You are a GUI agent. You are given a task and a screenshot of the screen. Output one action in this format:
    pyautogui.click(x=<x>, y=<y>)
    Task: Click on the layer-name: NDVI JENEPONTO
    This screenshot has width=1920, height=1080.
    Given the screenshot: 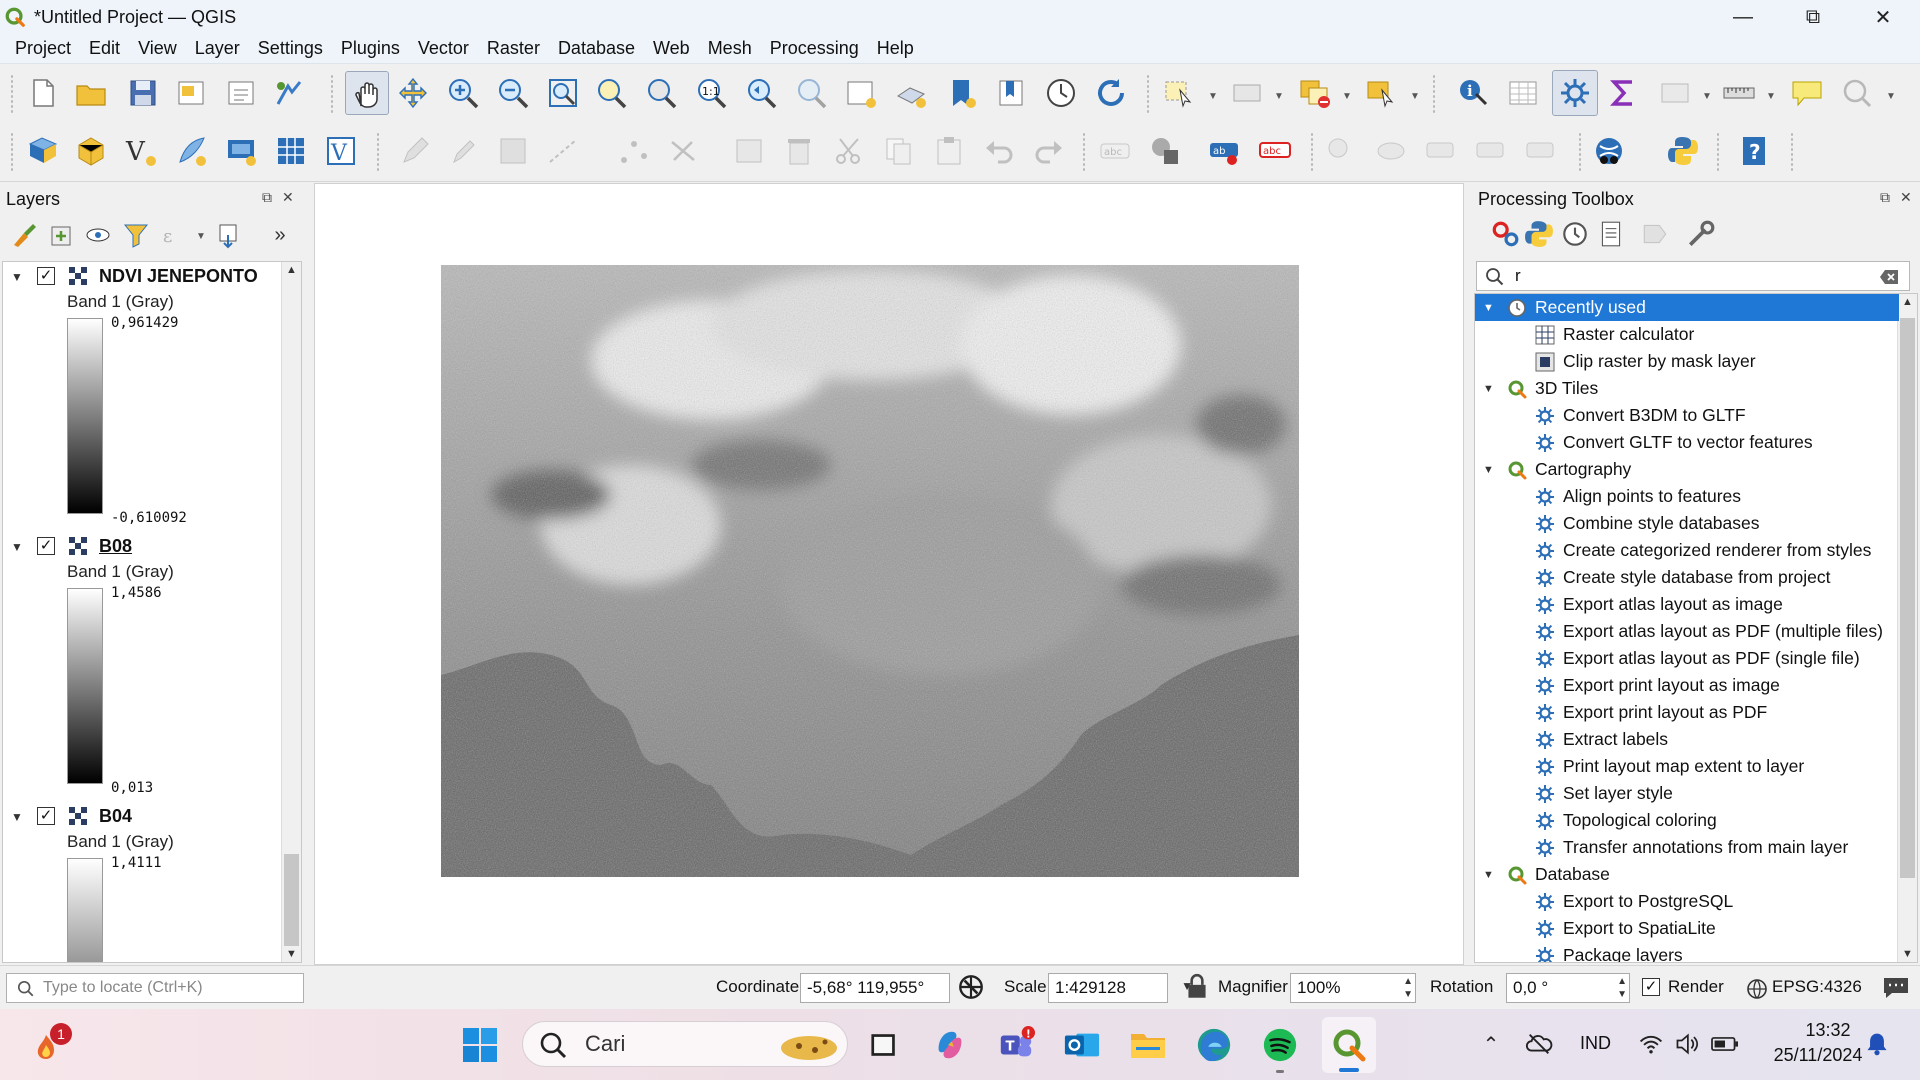 What is the action you would take?
    pyautogui.click(x=178, y=276)
    